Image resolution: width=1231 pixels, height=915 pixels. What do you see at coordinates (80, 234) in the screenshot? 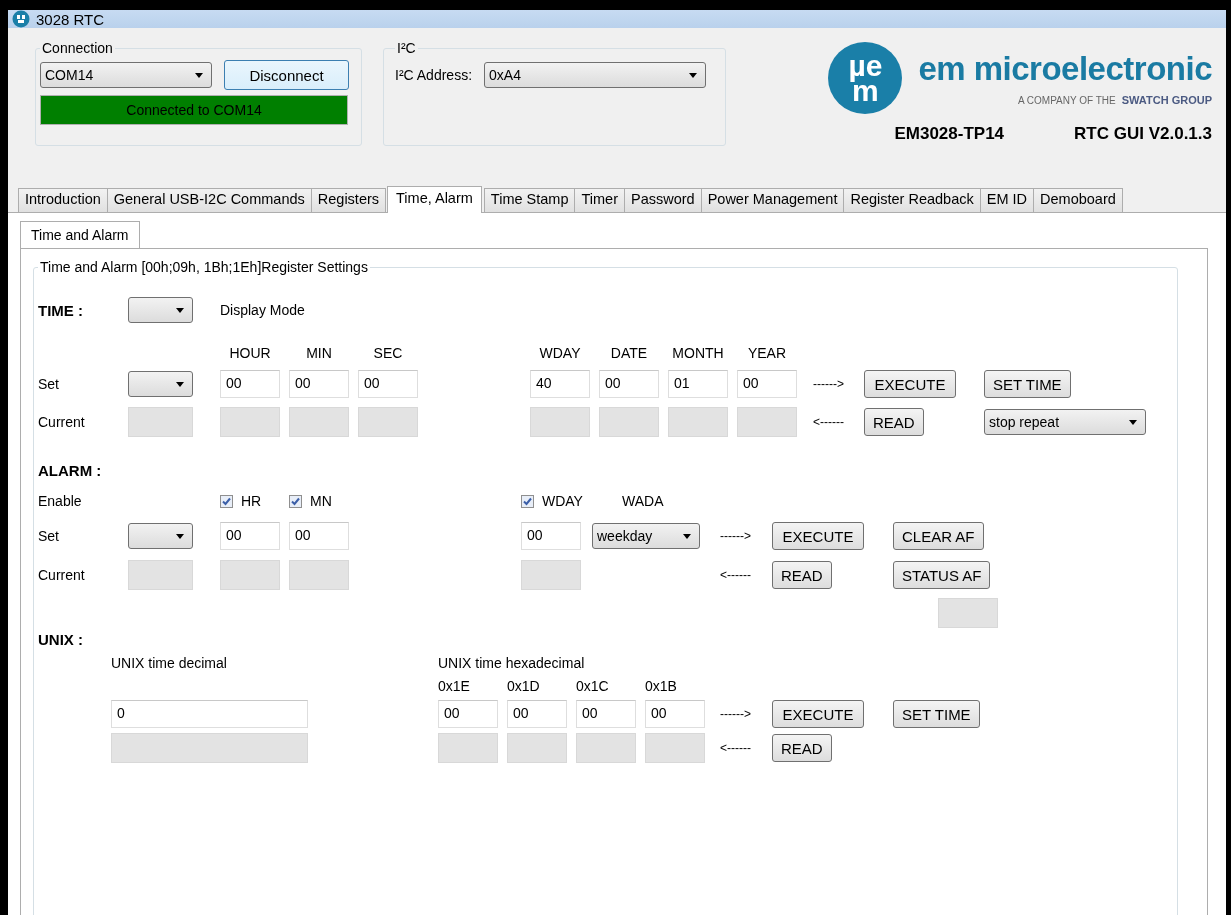
I see `tab: Time and Alarm` at bounding box center [80, 234].